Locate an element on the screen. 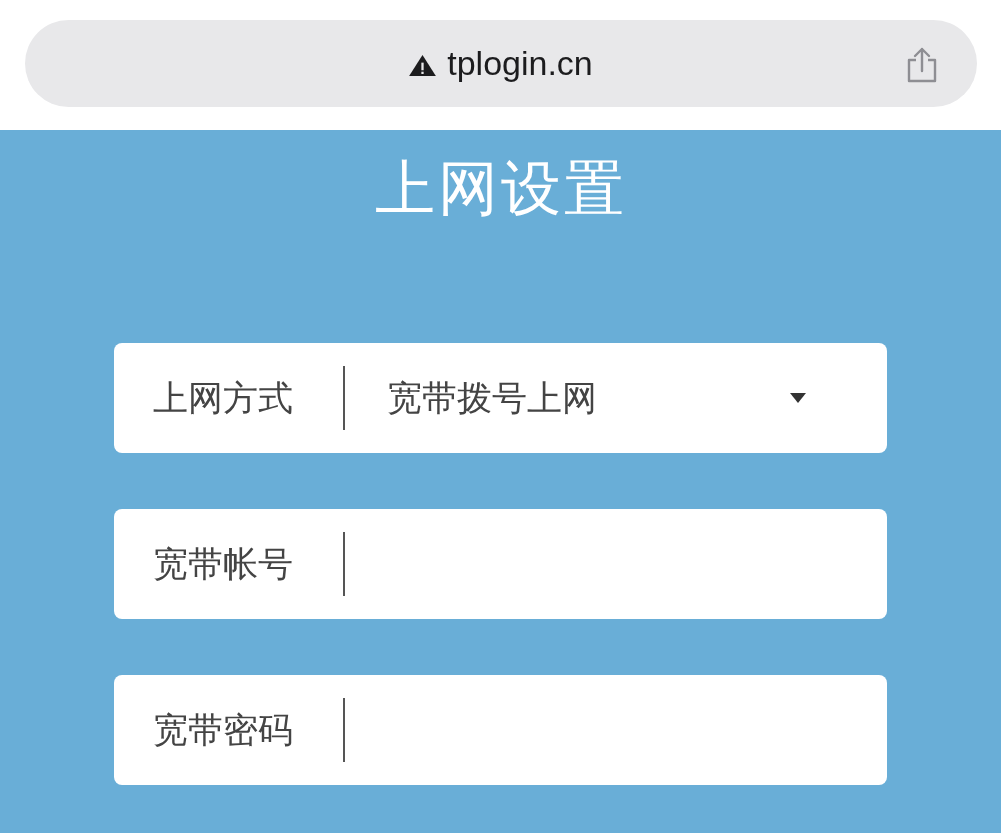  dropdown-select: 宽带拨号上网 is located at coordinates (616, 398).